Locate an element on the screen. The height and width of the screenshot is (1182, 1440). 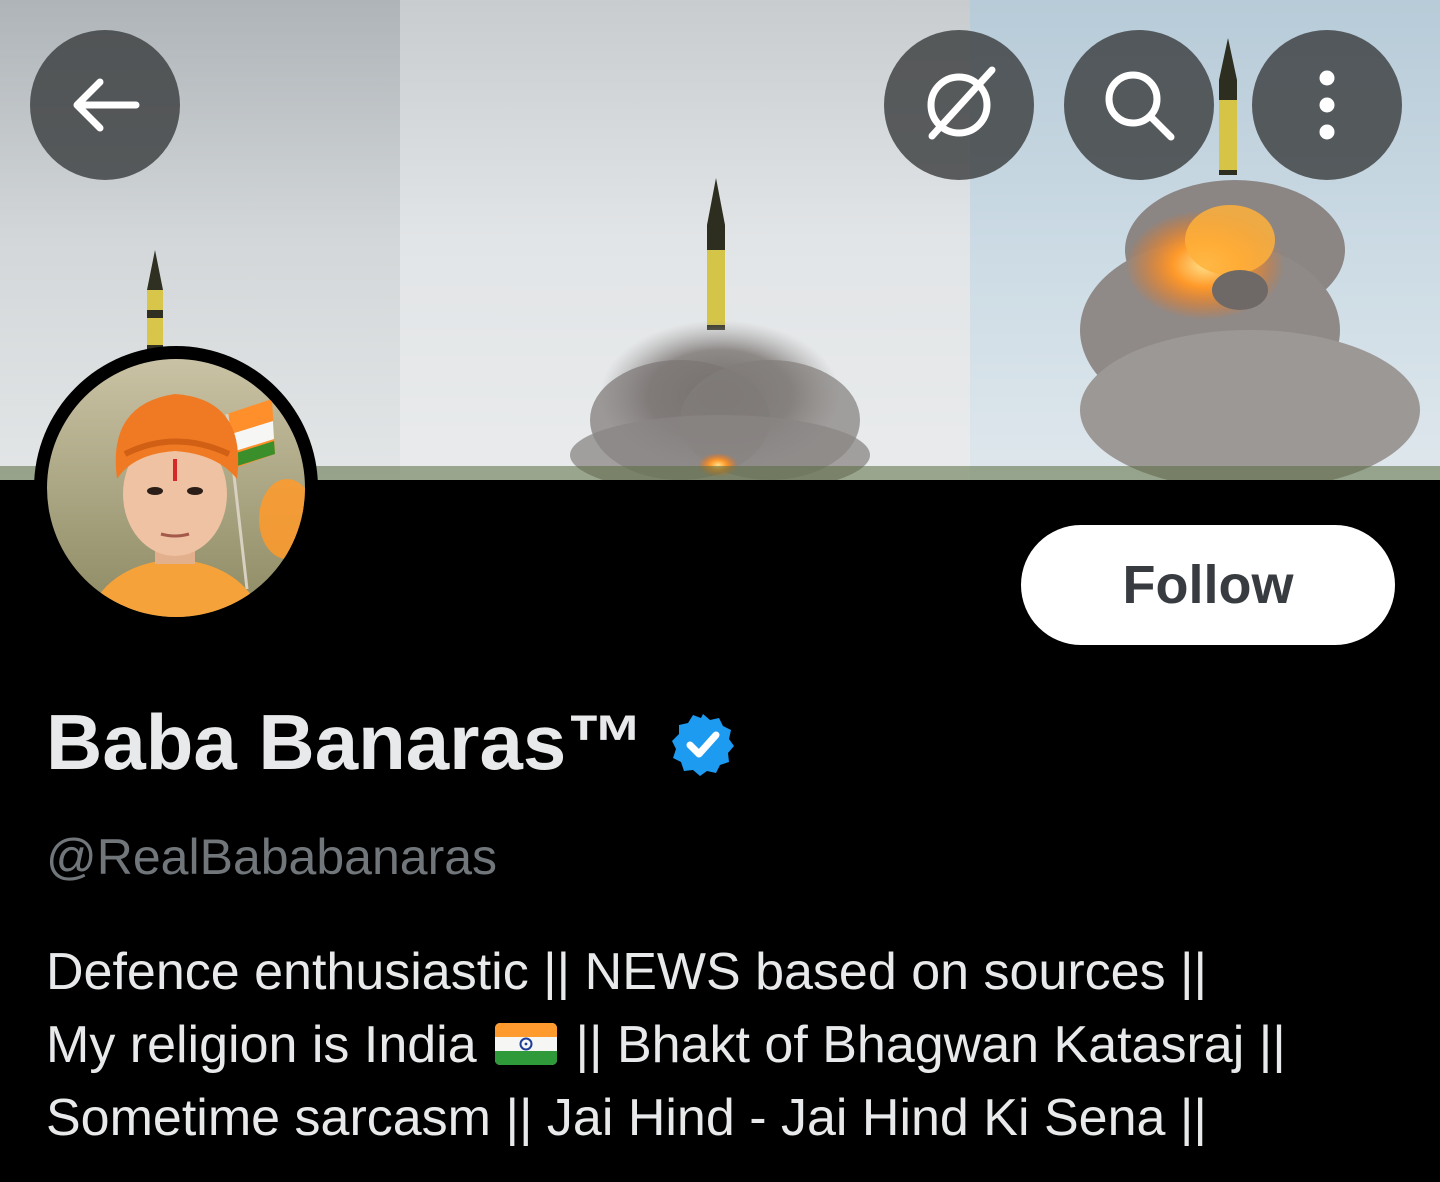
user-handle: @RealBababanaras is located at coordinates (272, 857).